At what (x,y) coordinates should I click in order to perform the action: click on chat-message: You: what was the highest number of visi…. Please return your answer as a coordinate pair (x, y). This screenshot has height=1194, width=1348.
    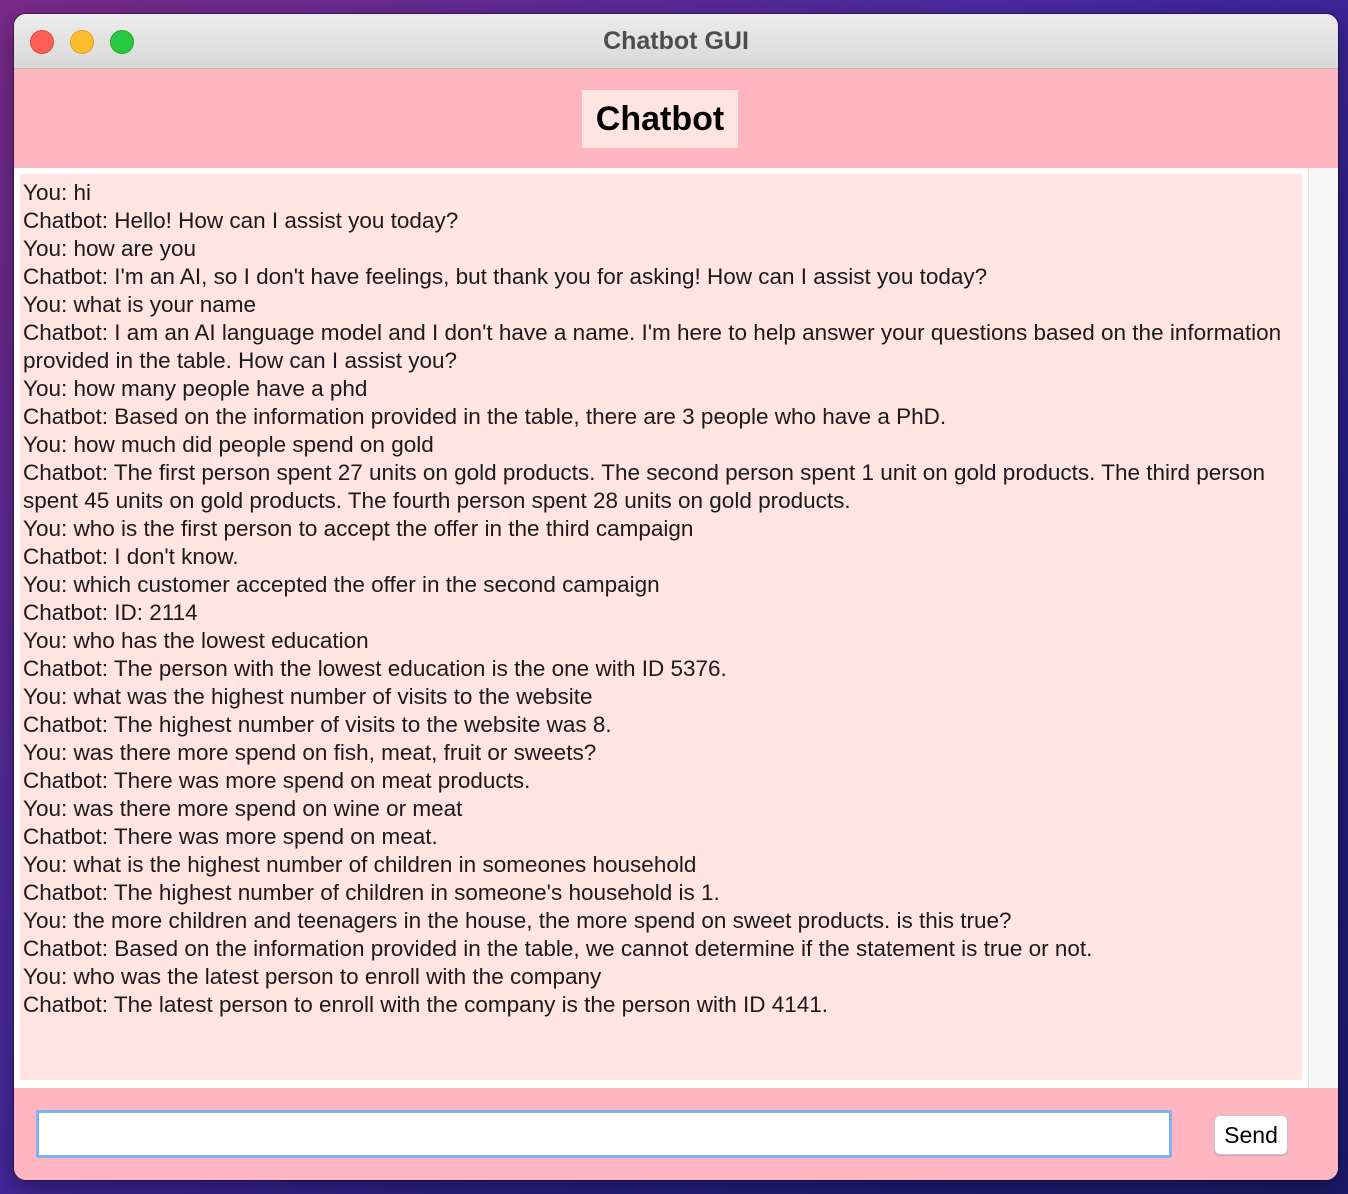
    Looking at the image, I should click on (308, 696).